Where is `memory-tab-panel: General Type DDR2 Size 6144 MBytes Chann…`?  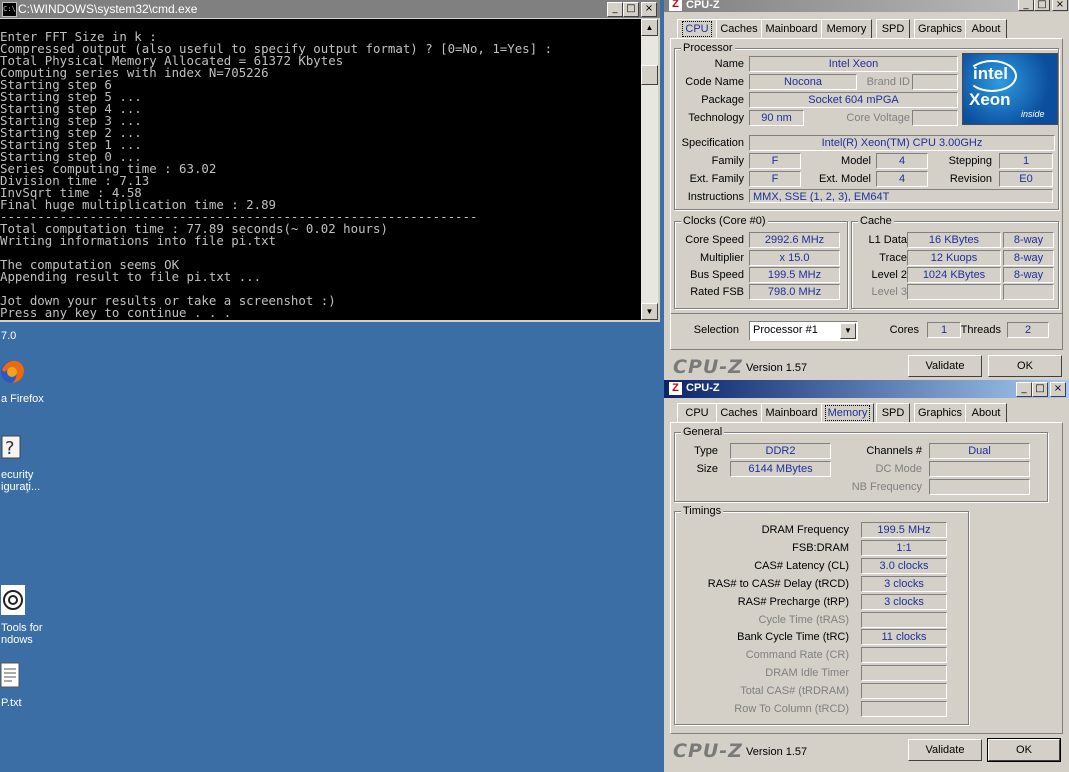
memory-tab-panel: General Type DDR2 Size 6144 MBytes Chann… is located at coordinates (866, 578).